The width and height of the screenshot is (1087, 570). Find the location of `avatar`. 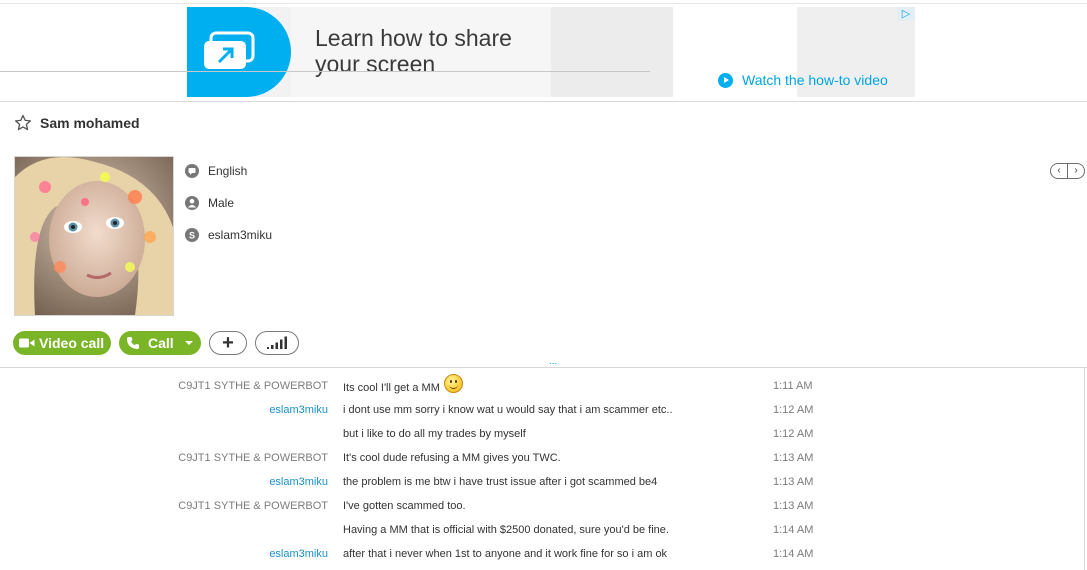

avatar is located at coordinates (94, 236).